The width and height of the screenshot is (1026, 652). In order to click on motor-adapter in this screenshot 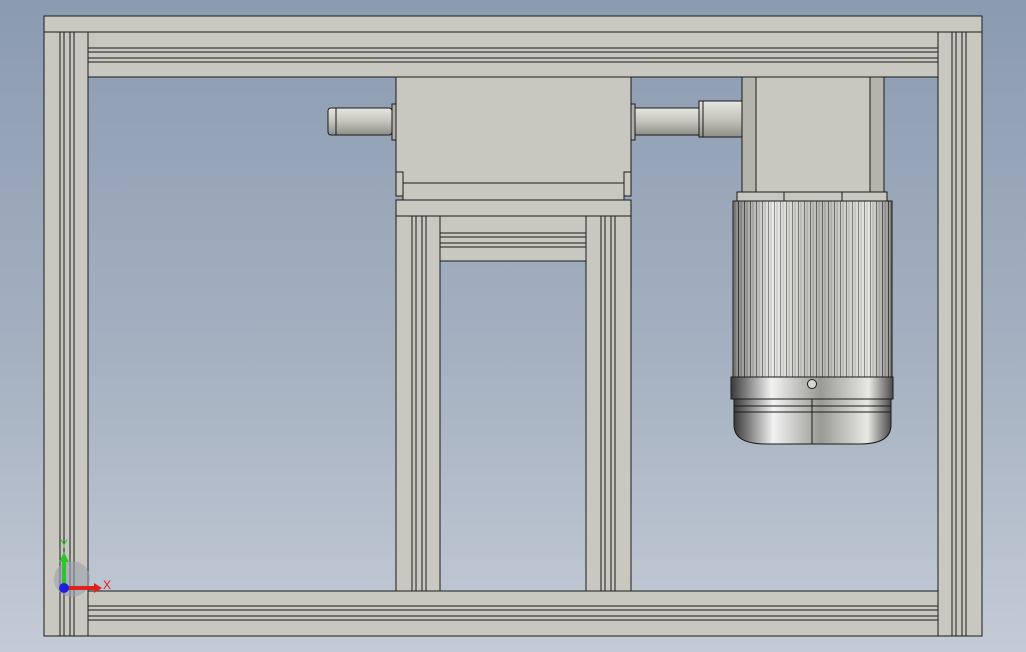, I will do `click(812, 139)`.